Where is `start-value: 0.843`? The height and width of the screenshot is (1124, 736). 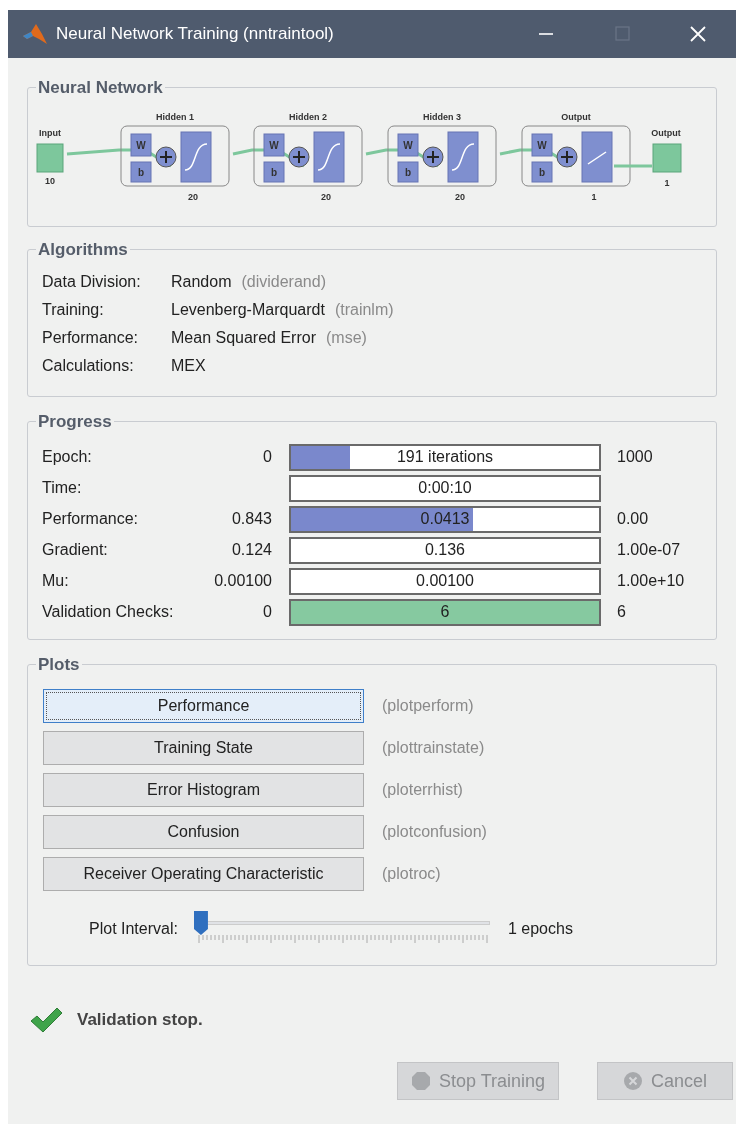 start-value: 0.843 is located at coordinates (251, 518).